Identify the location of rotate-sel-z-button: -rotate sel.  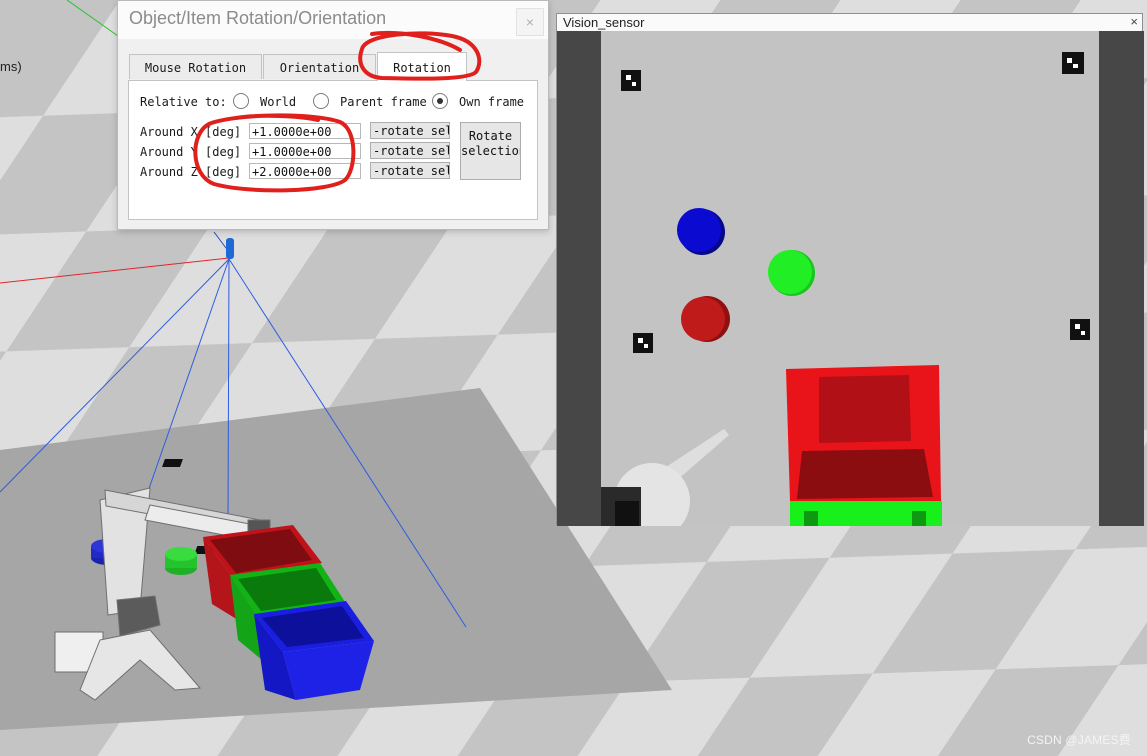
(410, 170).